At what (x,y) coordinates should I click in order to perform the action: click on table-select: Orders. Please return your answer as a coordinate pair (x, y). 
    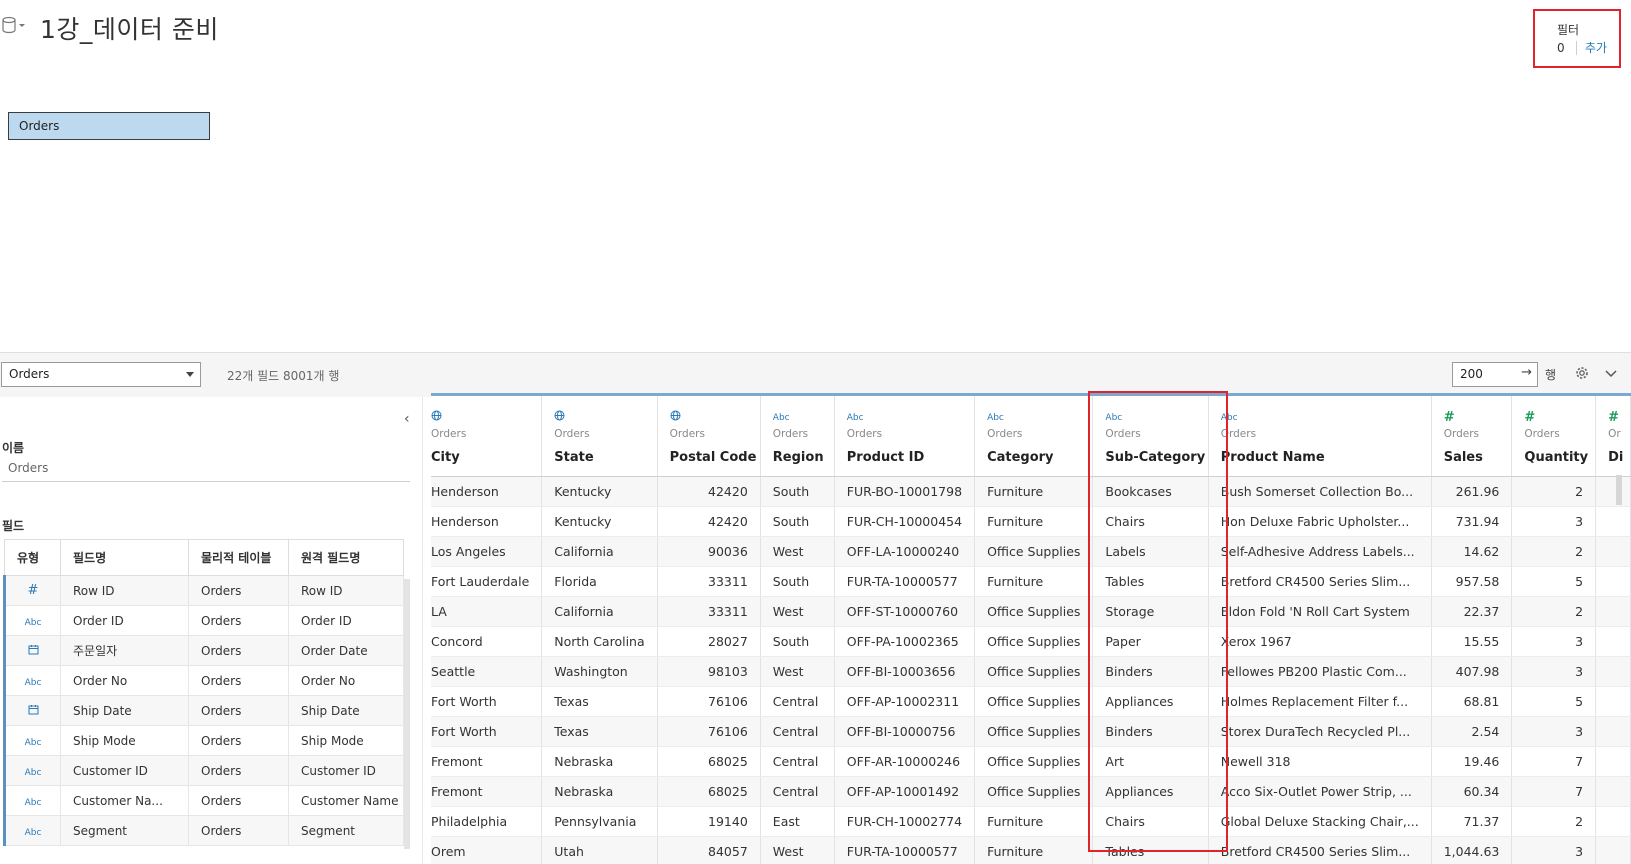
    Looking at the image, I should click on (101, 374).